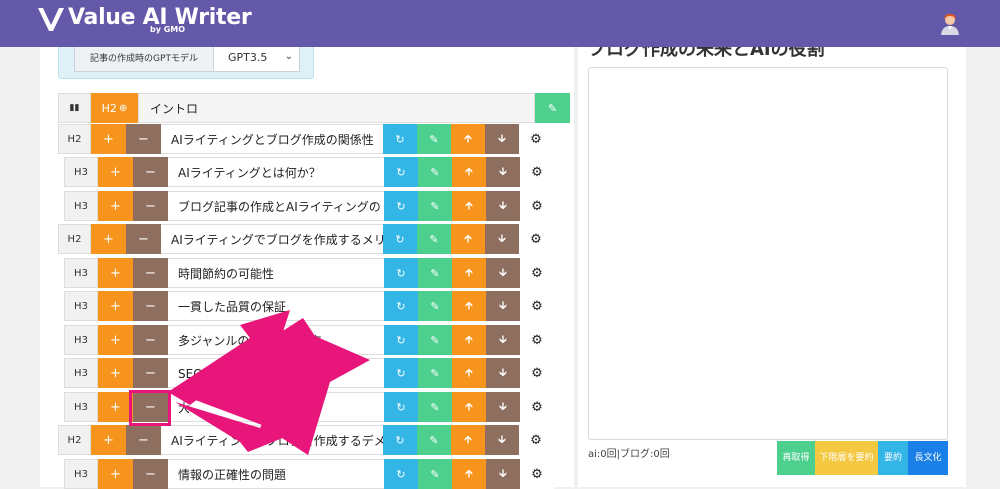  Describe the element at coordinates (276, 340) in the screenshot. I see `heading-title: 多ジャンルの 対応` at that location.